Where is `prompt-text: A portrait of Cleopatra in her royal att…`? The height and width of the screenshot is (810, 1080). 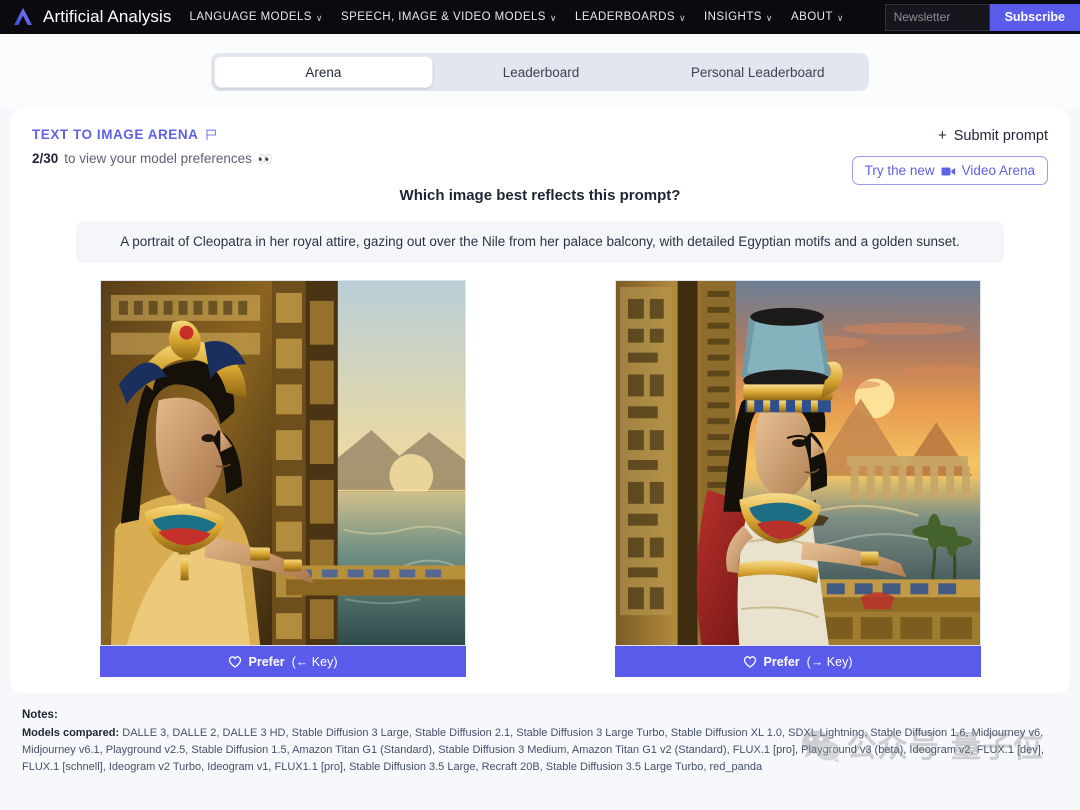
prompt-text: A portrait of Cleopatra in her royal att… is located at coordinates (540, 242).